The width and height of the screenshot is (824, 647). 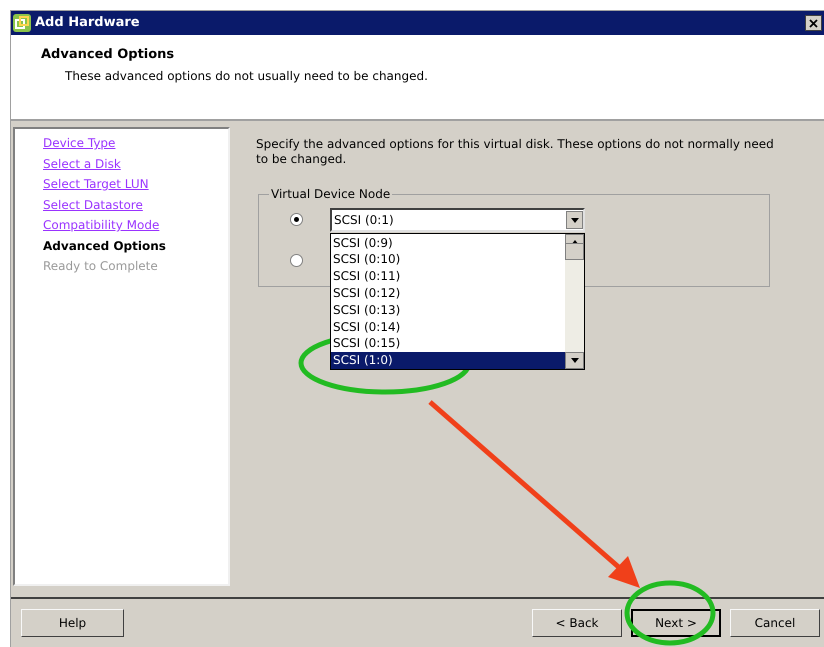 I want to click on dialog-button: Help, so click(x=72, y=623).